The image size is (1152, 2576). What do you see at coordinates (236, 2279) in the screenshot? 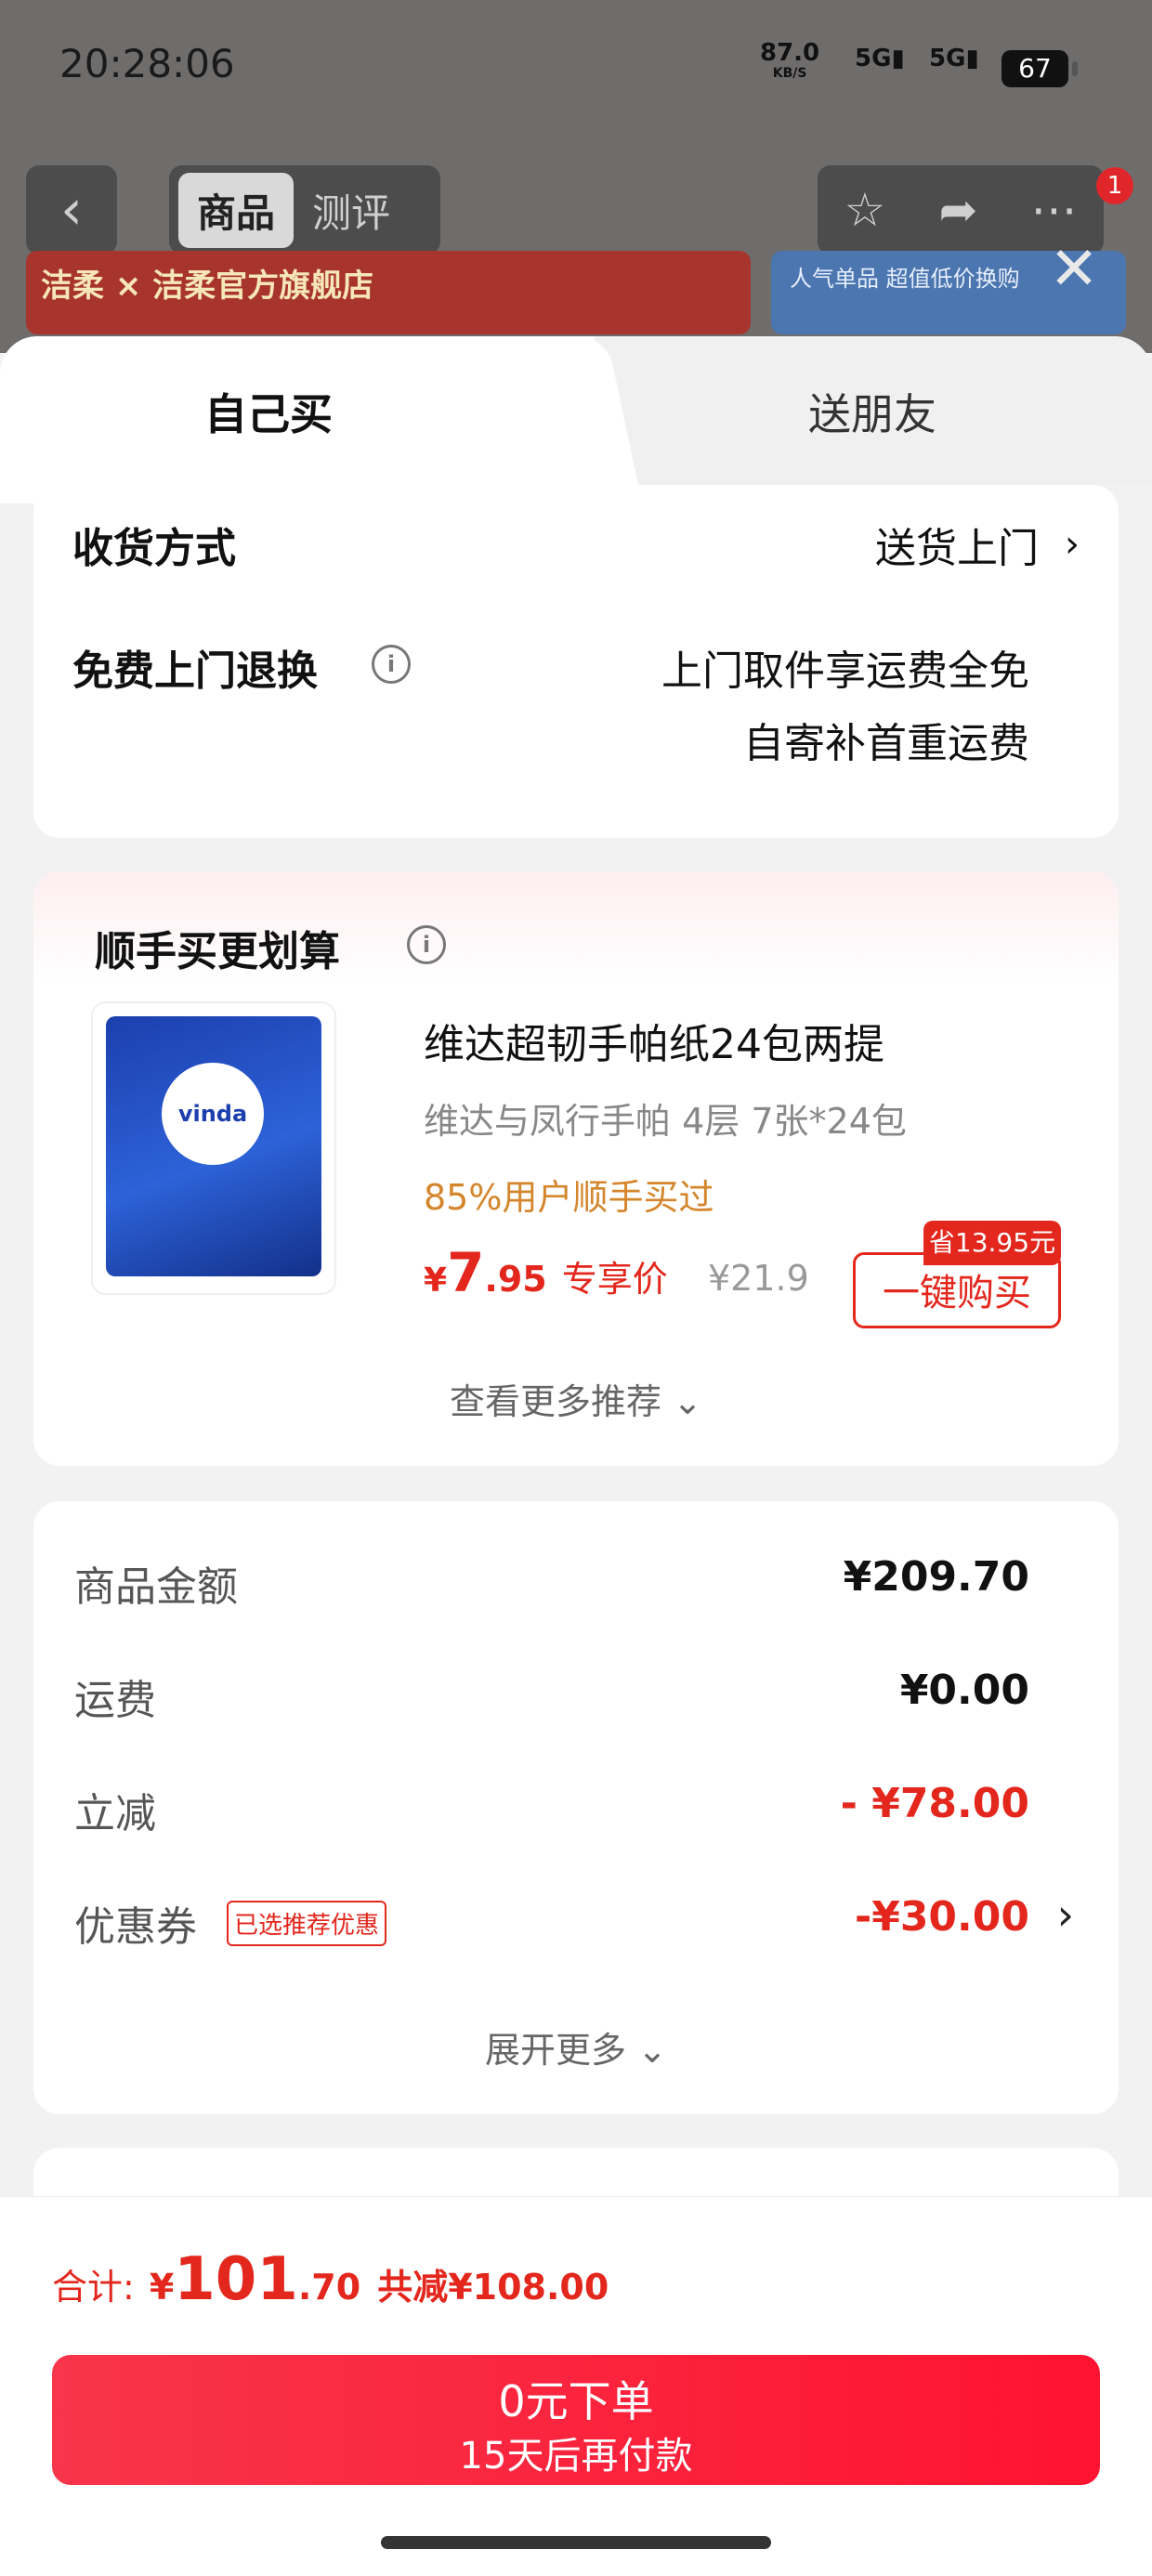
I see `total-integer: 101` at bounding box center [236, 2279].